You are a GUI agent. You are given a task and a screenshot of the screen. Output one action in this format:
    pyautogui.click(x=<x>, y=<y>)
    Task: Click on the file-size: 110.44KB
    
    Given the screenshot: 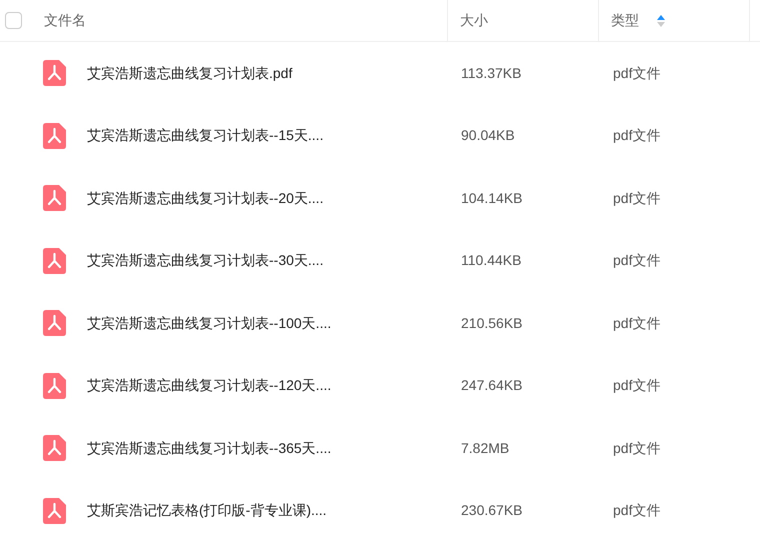 What is the action you would take?
    pyautogui.click(x=491, y=260)
    